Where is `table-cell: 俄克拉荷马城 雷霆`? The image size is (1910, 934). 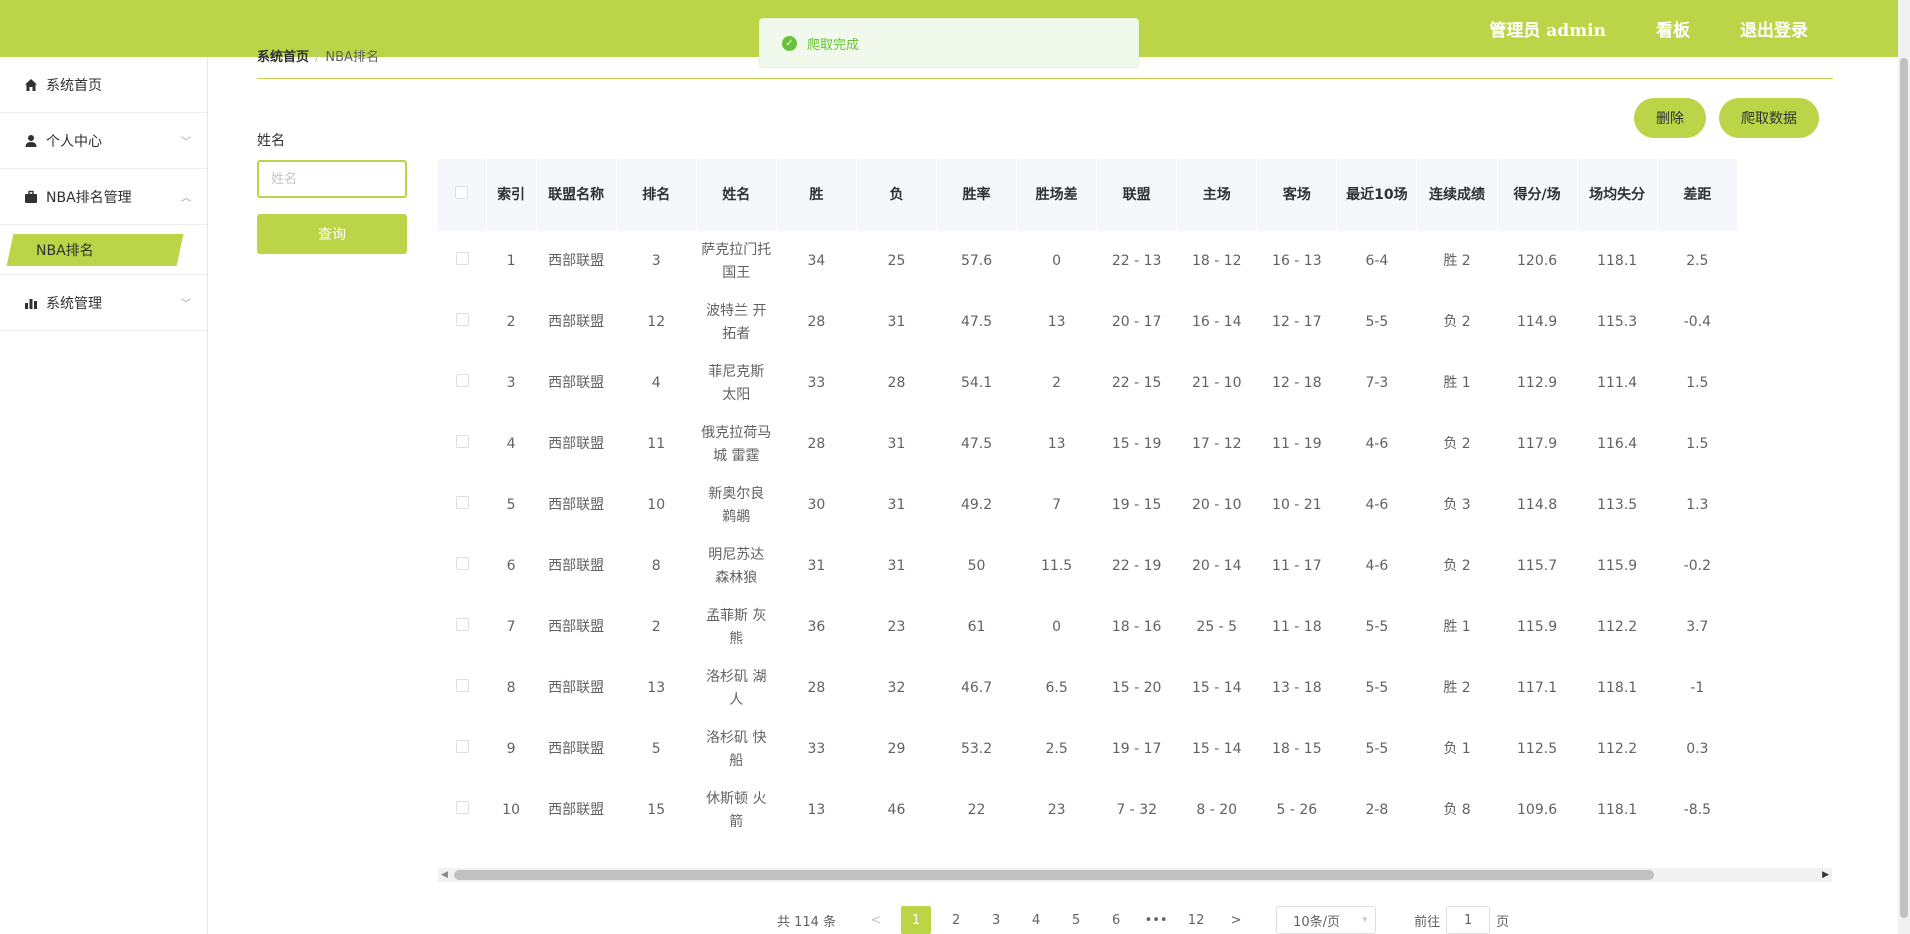
table-cell: 俄克拉荷马城 雷霆 is located at coordinates (736, 444).